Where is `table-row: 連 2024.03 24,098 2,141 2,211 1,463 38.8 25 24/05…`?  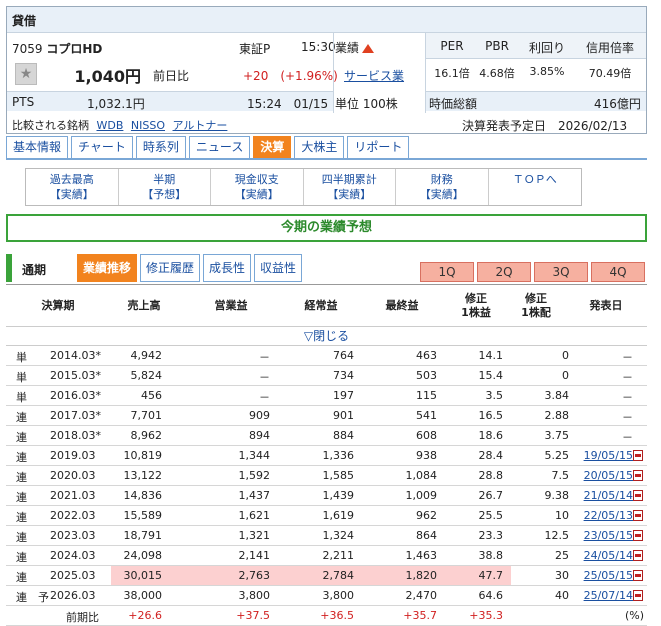
table-row: 連 2024.03 24,098 2,141 2,211 1,463 38.8 25 24/05… is located at coordinates (326, 556).